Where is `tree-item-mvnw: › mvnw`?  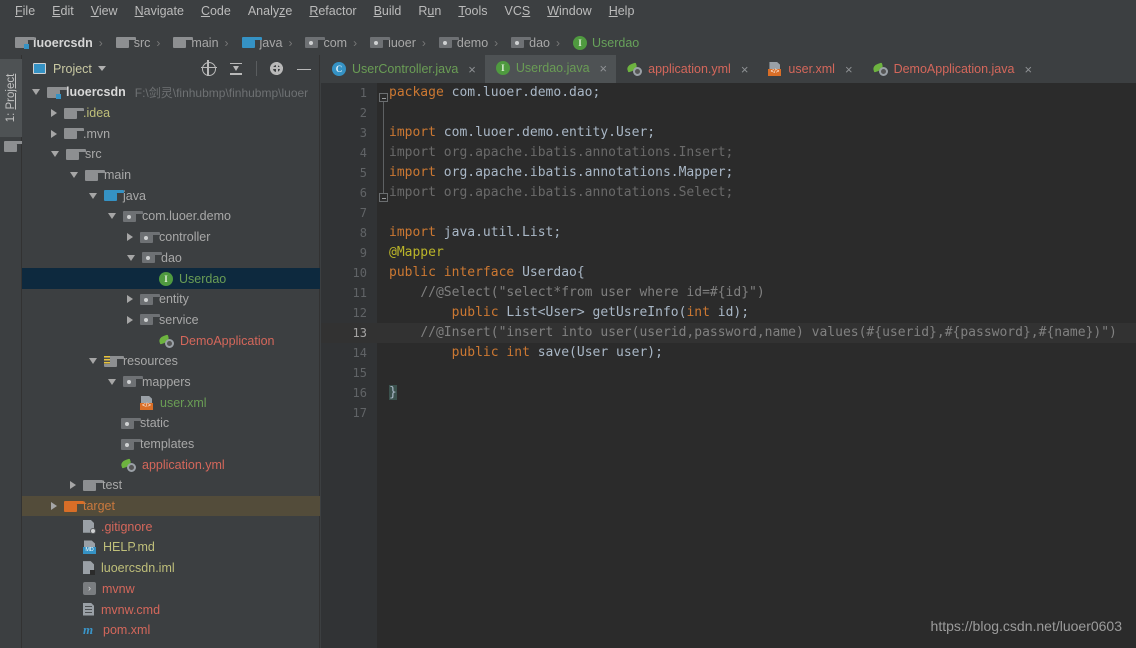 tree-item-mvnw: › mvnw is located at coordinates (171, 589).